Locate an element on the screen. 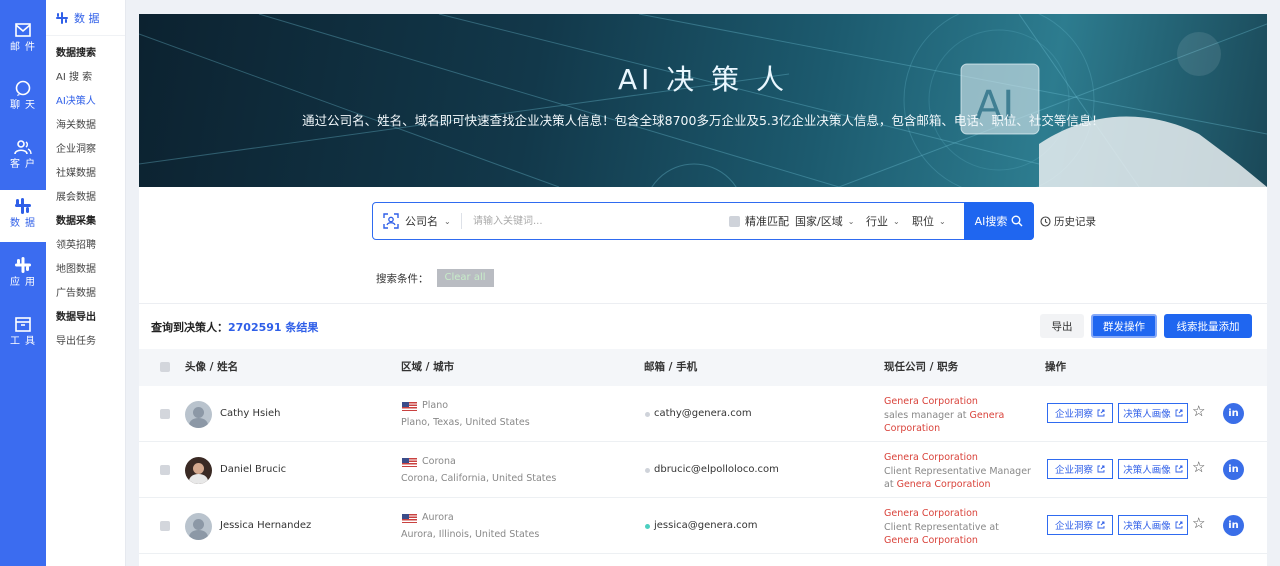 Image resolution: width=1280 pixels, height=566 pixels. filter-country-label: 国家/区域 is located at coordinates (819, 221).